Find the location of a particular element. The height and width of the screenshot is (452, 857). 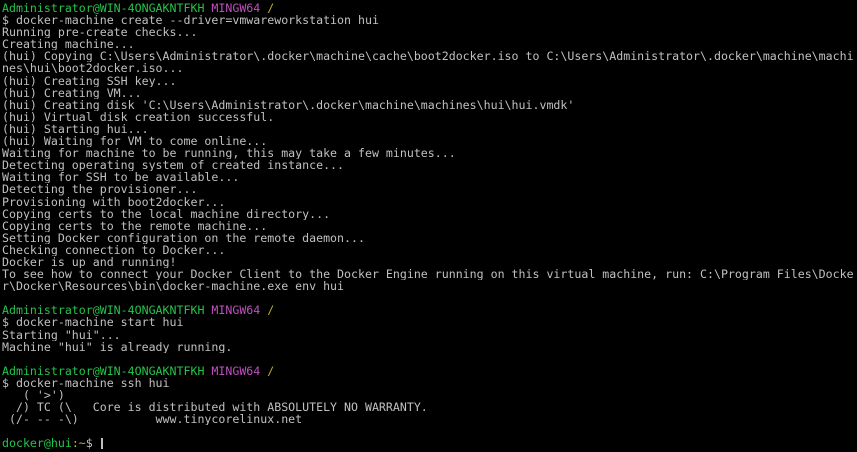

output-line: Docker is up and running! is located at coordinates (89, 262).